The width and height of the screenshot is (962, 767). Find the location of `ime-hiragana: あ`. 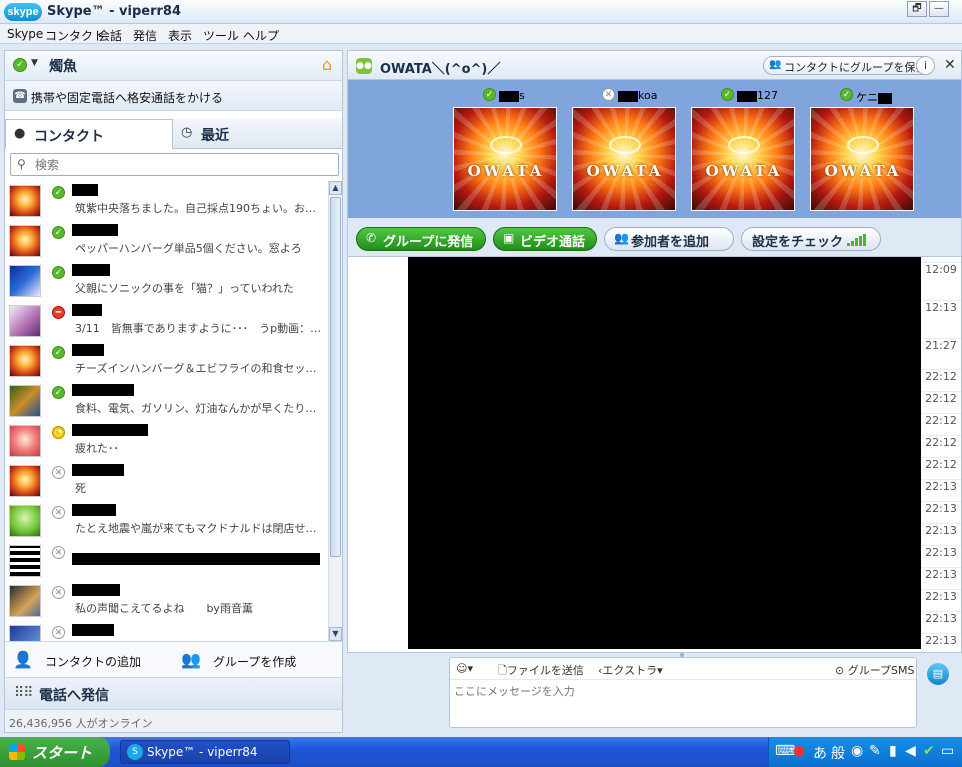

ime-hiragana: あ is located at coordinates (820, 753).